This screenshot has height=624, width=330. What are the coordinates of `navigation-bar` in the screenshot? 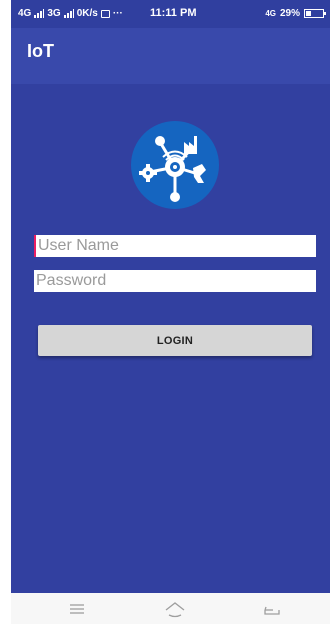 It's located at (170, 608).